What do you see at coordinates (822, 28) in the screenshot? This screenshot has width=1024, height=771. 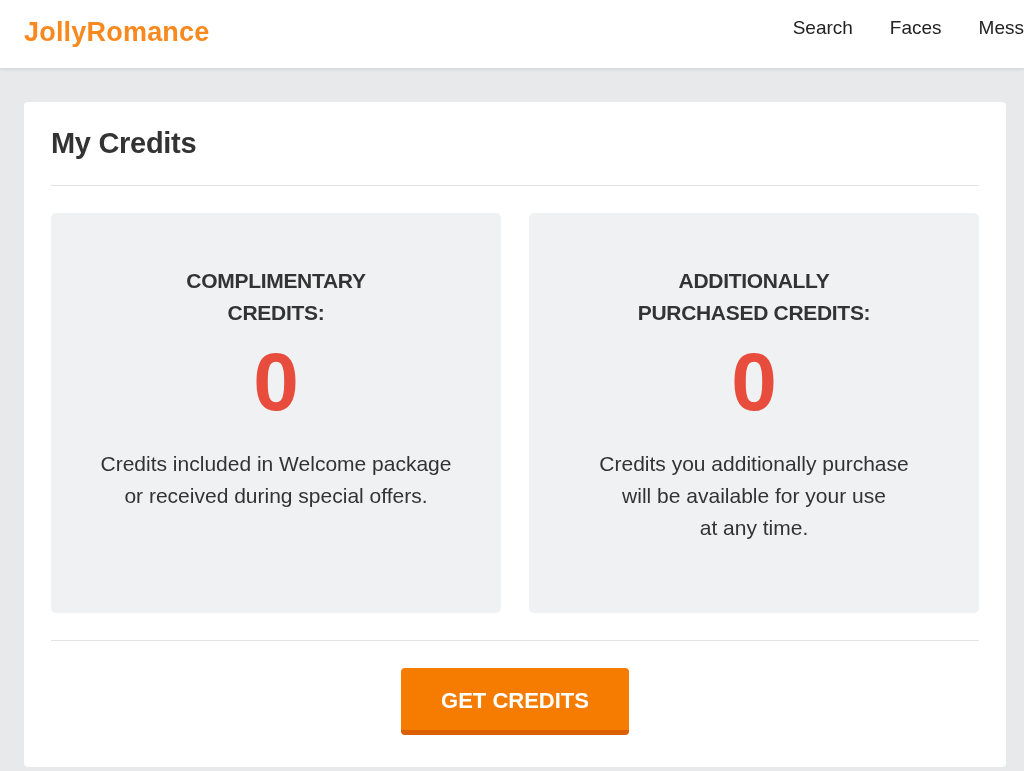 I see `nav-link: Search` at bounding box center [822, 28].